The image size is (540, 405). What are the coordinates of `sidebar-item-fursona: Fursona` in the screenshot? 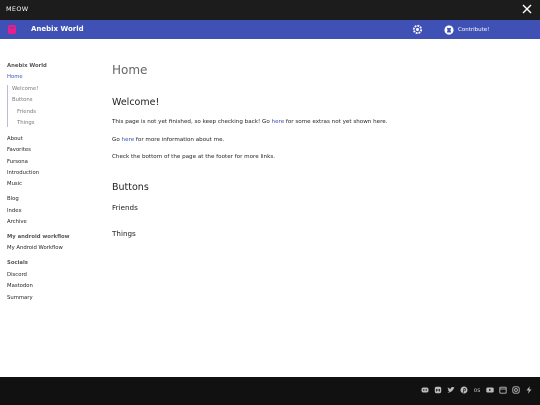 It's located at (17, 162).